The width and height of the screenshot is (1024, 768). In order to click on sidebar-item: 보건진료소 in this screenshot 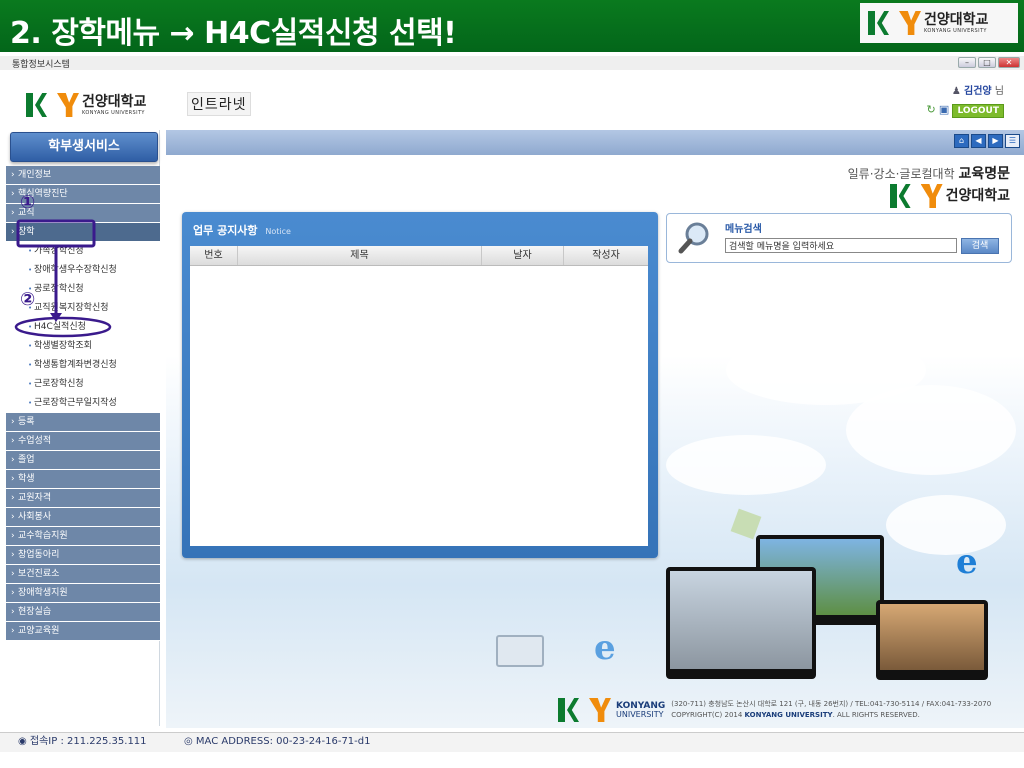, I will do `click(83, 574)`.